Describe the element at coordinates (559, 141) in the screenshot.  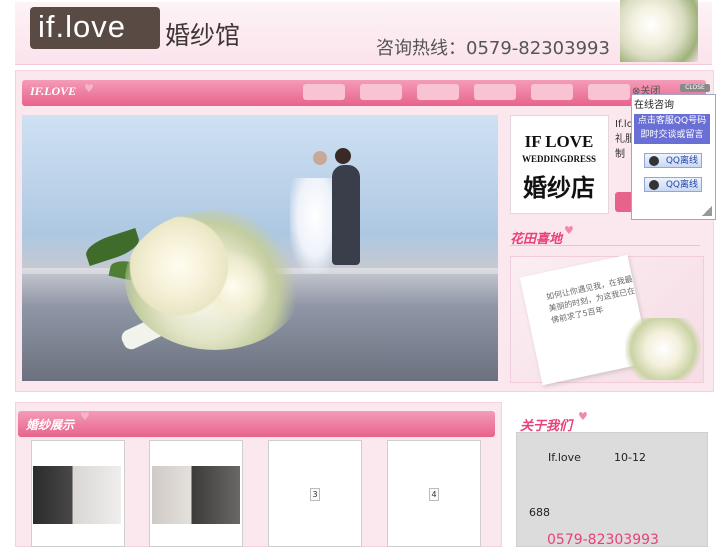
I see `side-logo-en: IF LOVE` at that location.